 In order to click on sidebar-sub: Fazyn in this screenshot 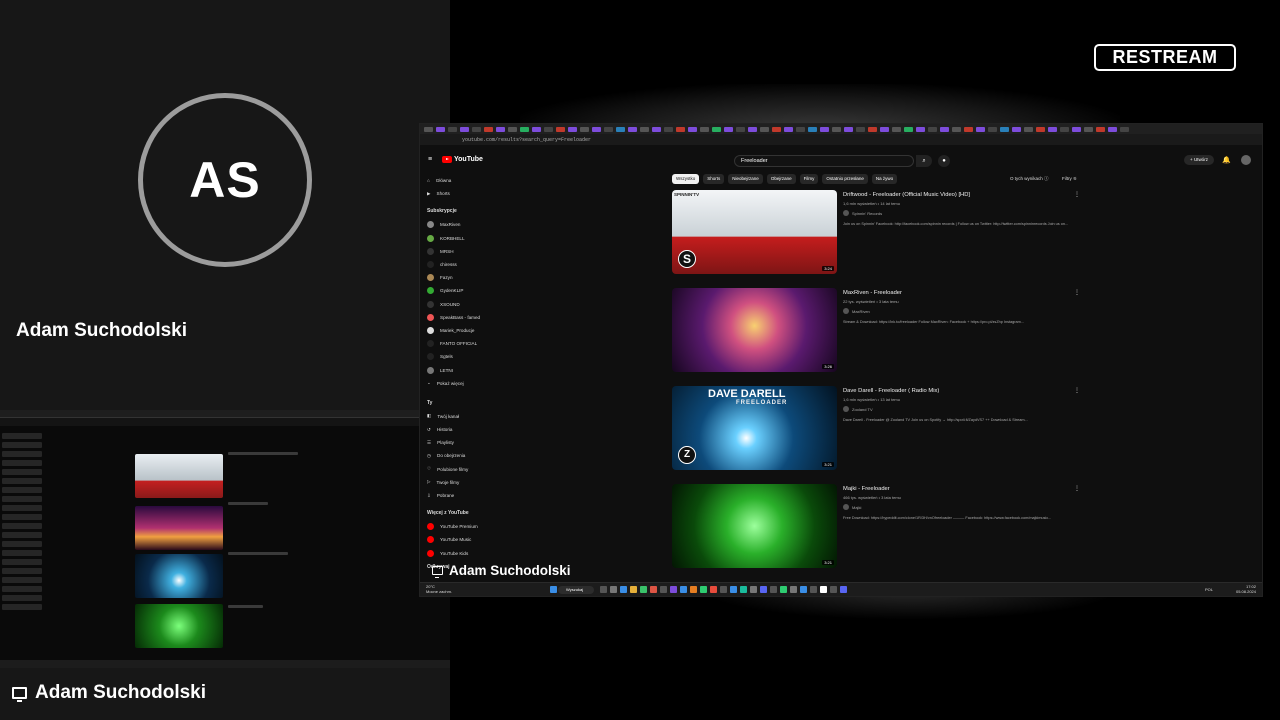, I will do `click(465, 277)`.